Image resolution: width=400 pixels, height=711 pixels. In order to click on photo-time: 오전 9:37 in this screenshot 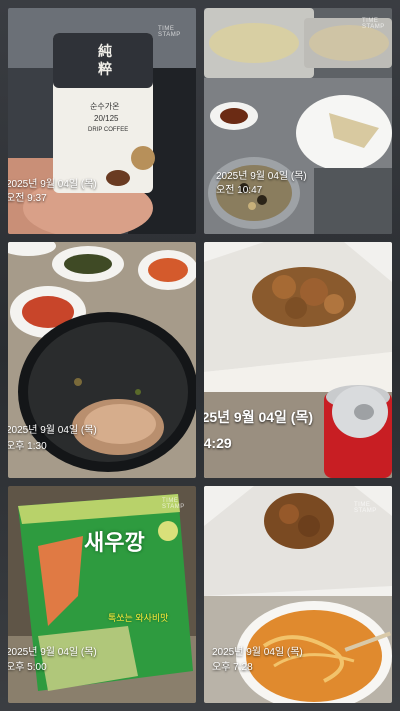, I will do `click(27, 198)`.